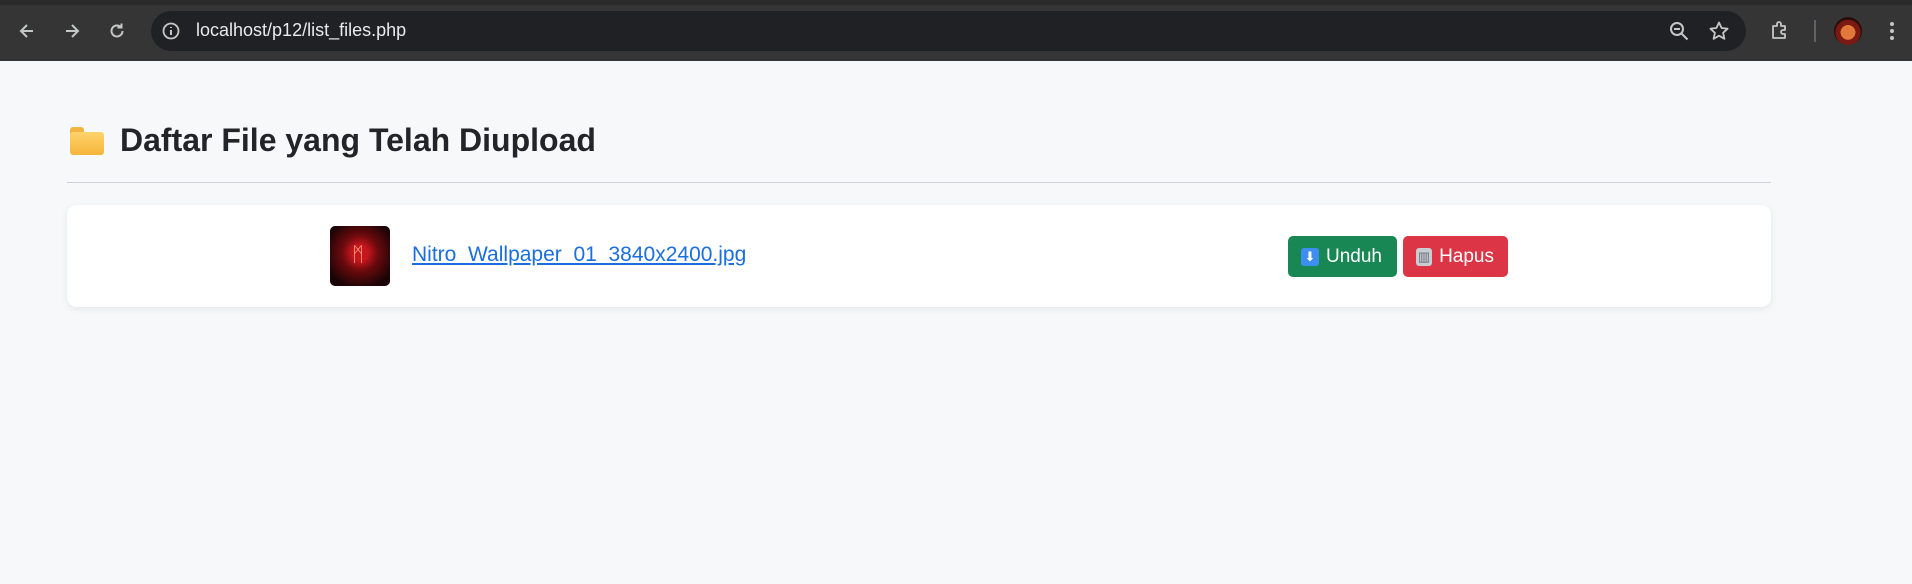 This screenshot has width=1912, height=584. Describe the element at coordinates (1719, 31) in the screenshot. I see `bookmark-star-icon` at that location.